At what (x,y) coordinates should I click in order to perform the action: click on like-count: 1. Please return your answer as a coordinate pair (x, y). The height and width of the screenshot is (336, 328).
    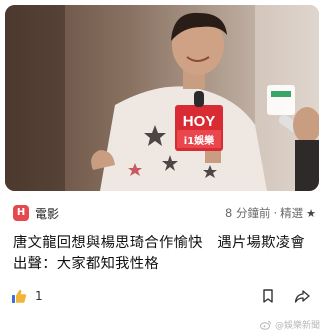
    Looking at the image, I should click on (39, 296).